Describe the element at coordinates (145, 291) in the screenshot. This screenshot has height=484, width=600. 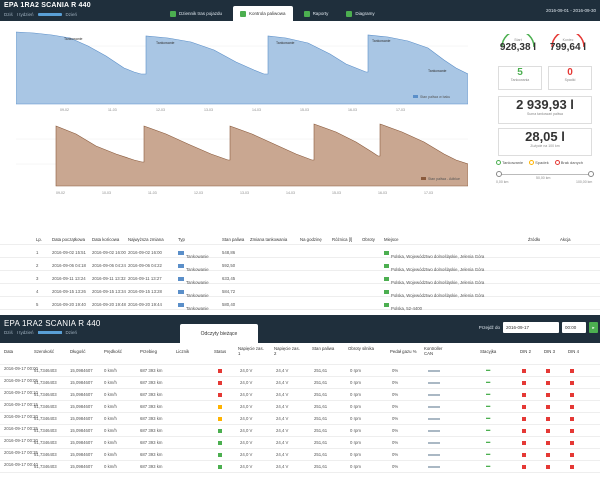
I see `cell-change: 2016-09-15 13:28` at that location.